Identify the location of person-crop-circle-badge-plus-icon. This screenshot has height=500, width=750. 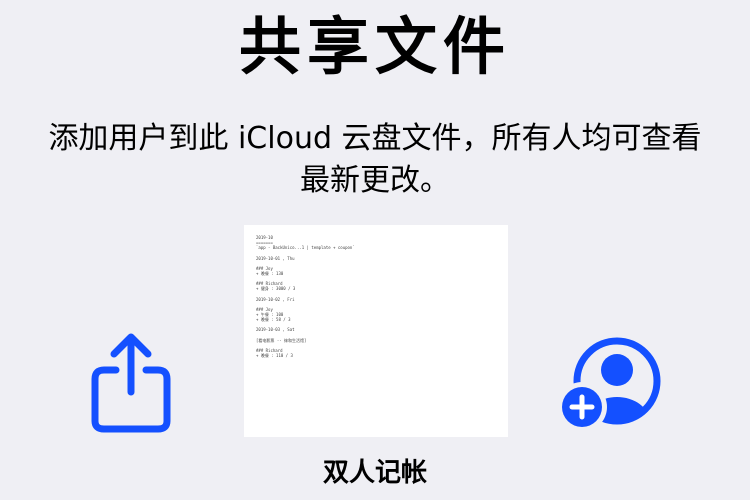
(609, 384).